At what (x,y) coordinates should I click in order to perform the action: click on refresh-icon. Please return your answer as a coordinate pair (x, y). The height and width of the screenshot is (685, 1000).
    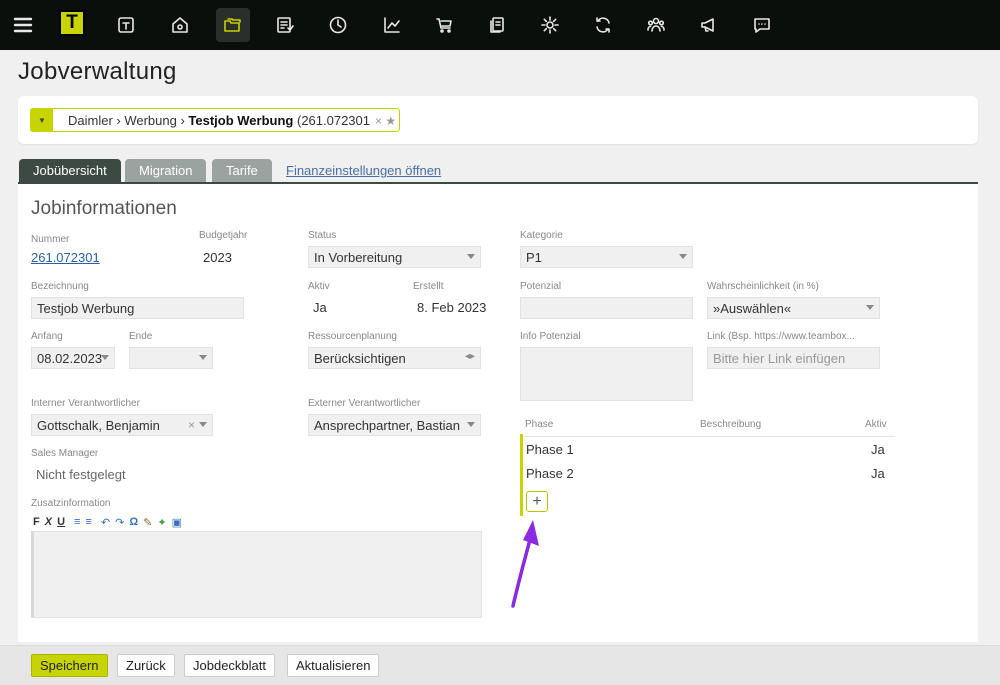
    Looking at the image, I should click on (603, 25).